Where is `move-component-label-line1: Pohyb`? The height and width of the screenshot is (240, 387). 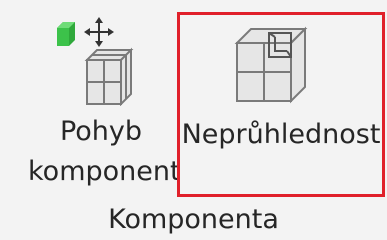
move-component-label-line1: Pohyb is located at coordinates (101, 131).